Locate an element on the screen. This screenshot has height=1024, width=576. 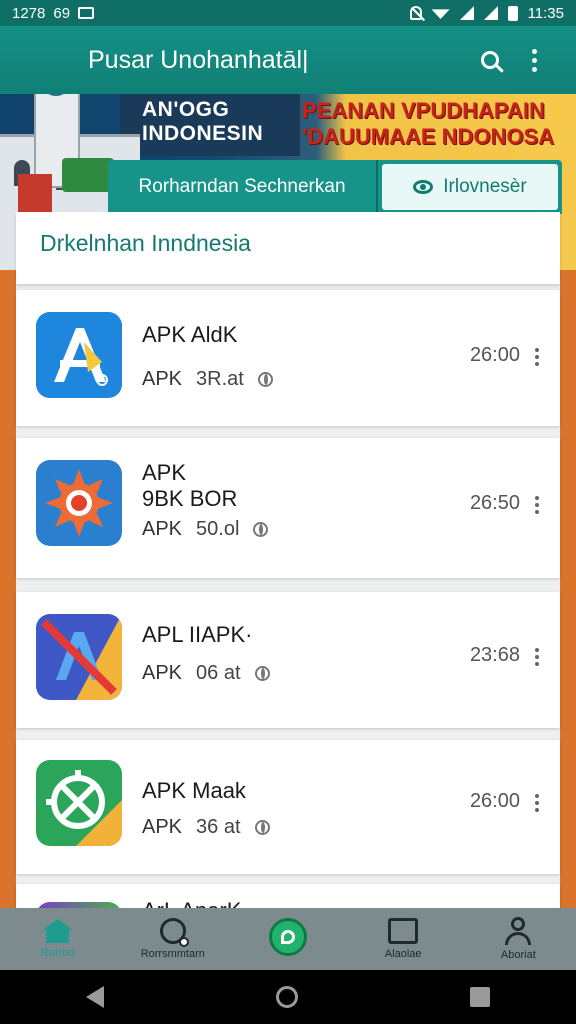
banner-headline-right: PEANAN VPUDHAPAIN 'DAUUMAAE NDONOSA is located at coordinates (428, 123).